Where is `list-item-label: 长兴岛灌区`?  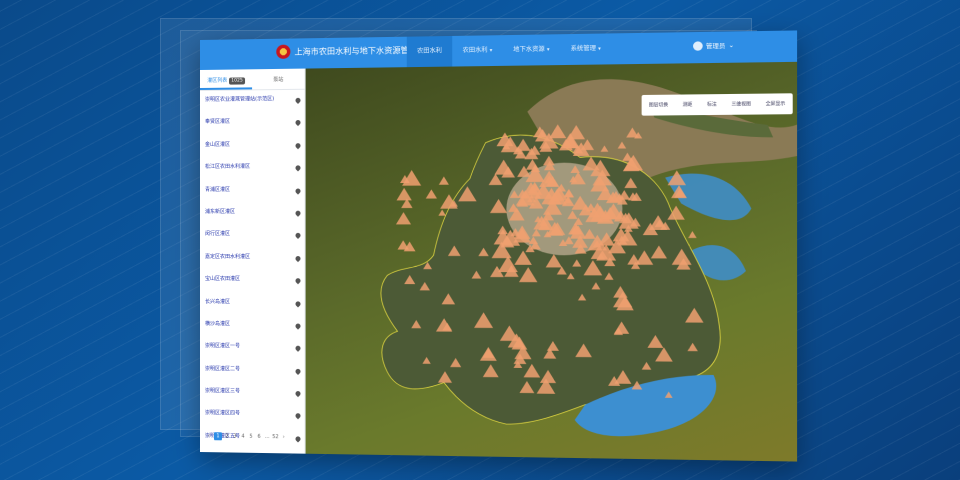
list-item-label: 长兴岛灌区 is located at coordinates (217, 302).